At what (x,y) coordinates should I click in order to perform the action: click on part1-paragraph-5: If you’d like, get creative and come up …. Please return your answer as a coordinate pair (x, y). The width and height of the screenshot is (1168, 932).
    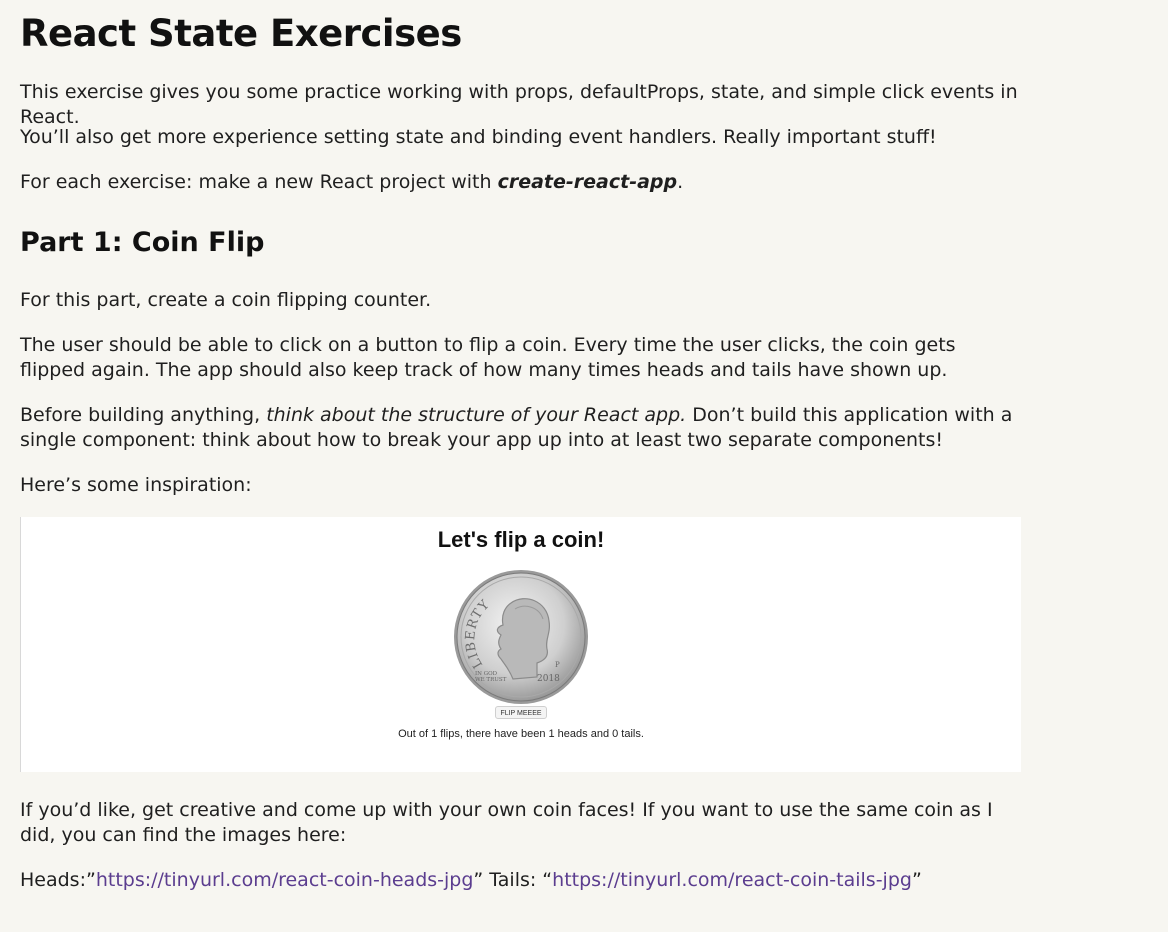
    Looking at the image, I should click on (506, 822).